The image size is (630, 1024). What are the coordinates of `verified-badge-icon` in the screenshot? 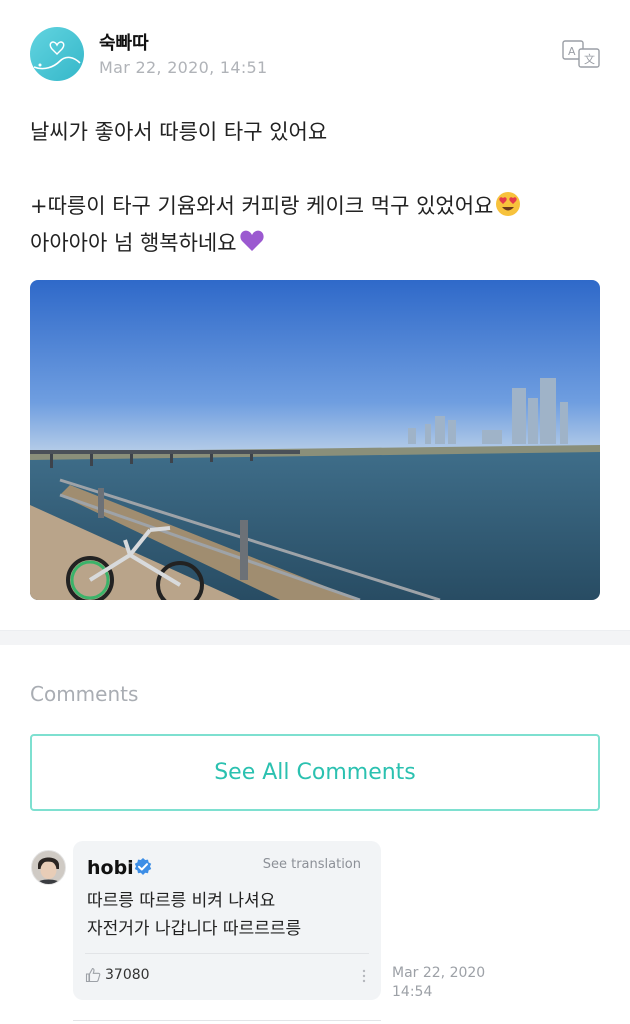 It's located at (143, 866).